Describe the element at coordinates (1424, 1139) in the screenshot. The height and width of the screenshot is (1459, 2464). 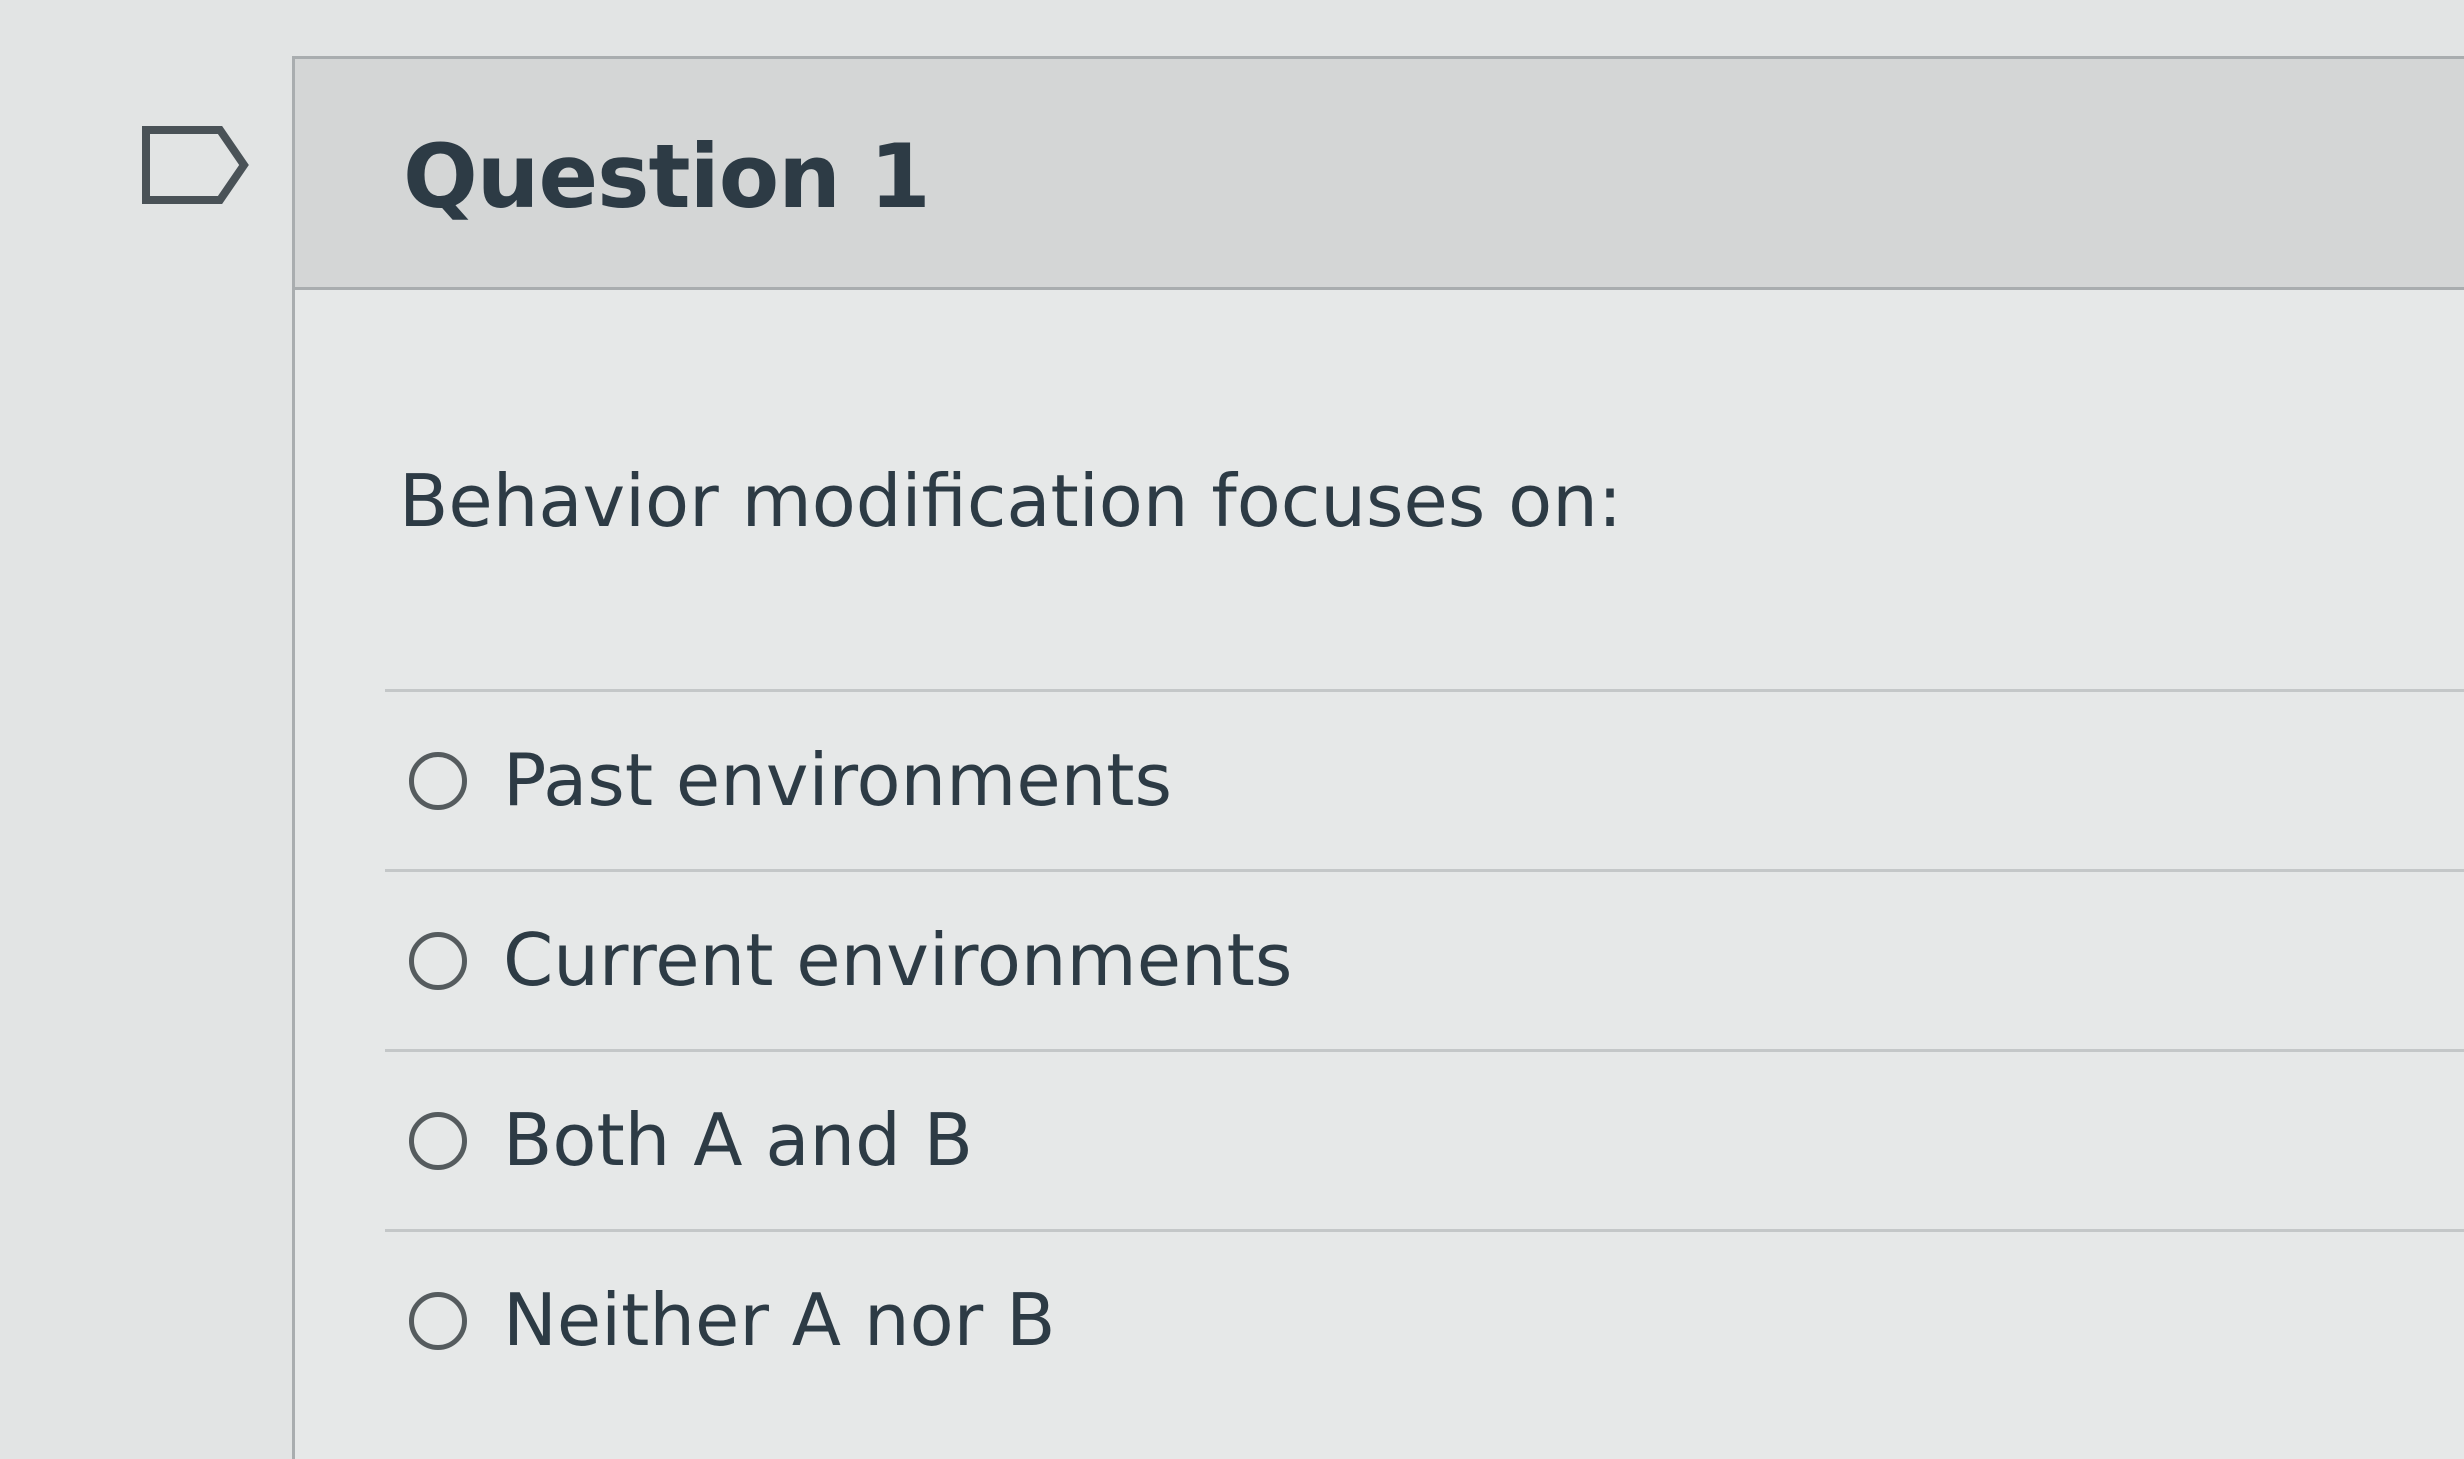
I see `answer-option-c: Both A and B` at that location.